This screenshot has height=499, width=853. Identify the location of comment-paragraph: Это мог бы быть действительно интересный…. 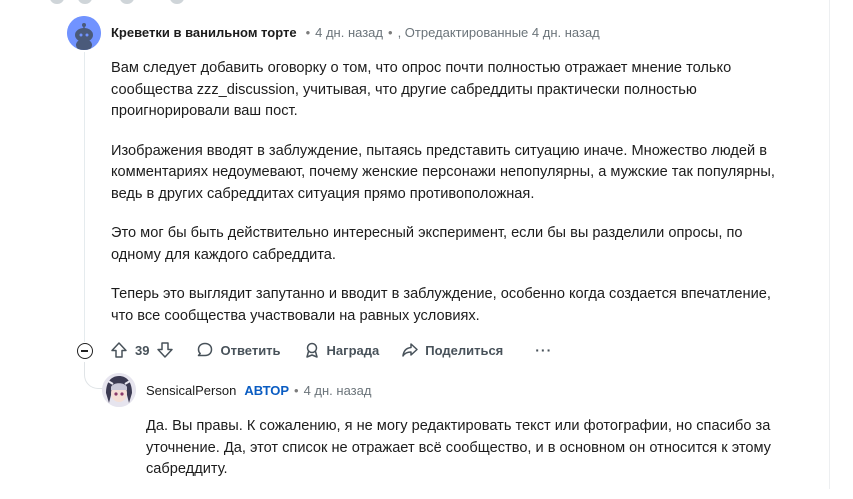
(427, 244).